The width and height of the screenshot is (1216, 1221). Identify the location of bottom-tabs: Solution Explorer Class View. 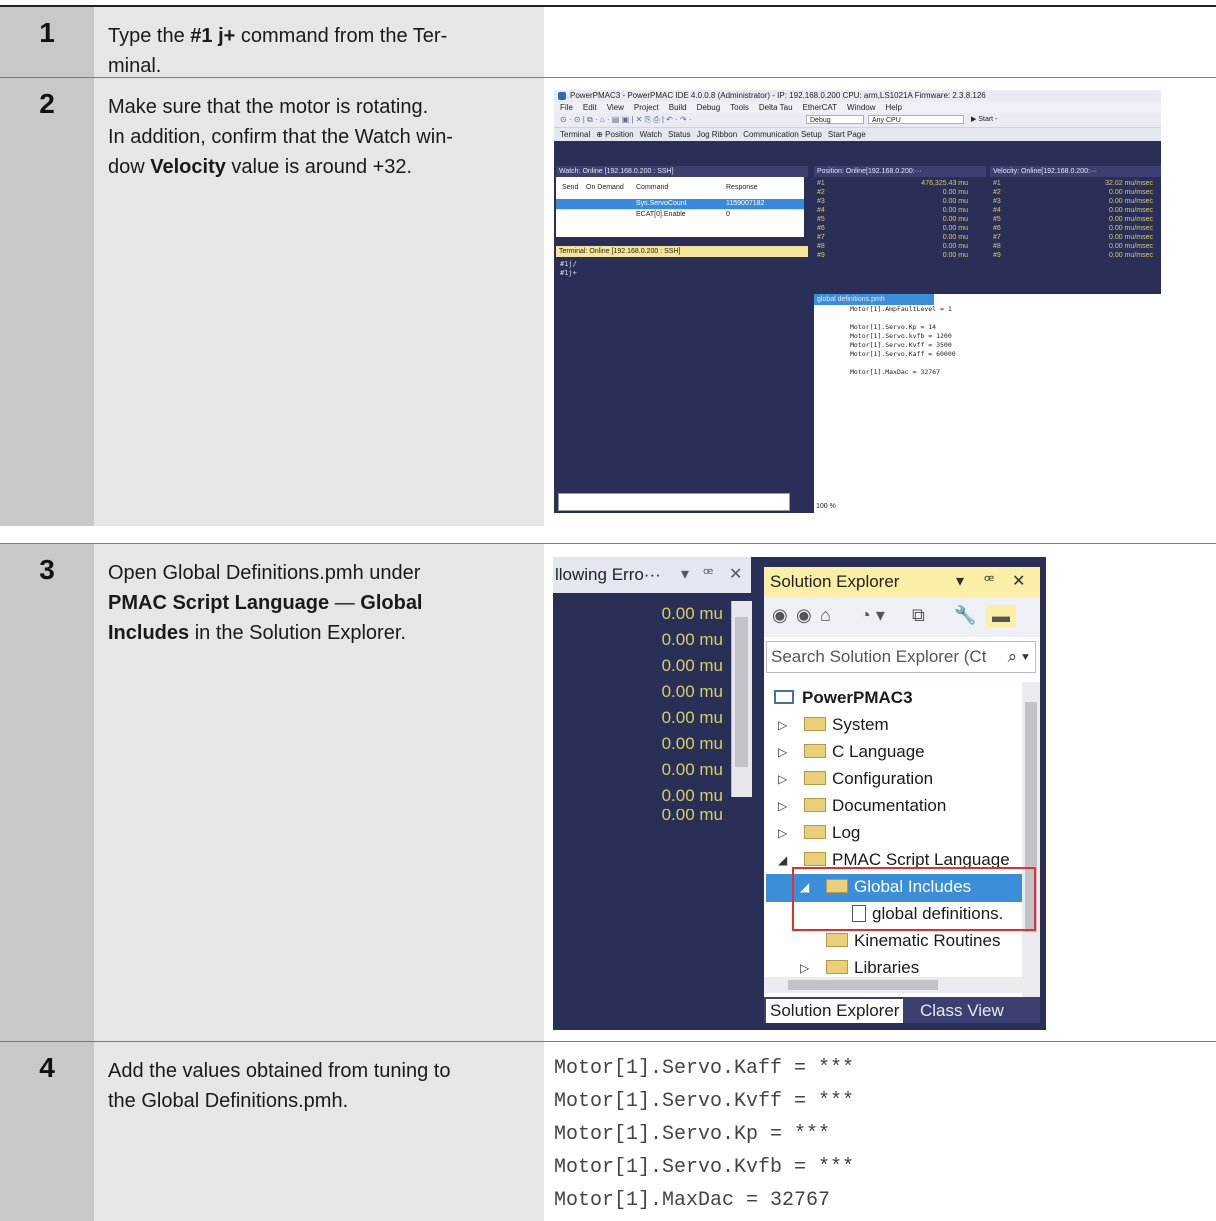
(902, 1010).